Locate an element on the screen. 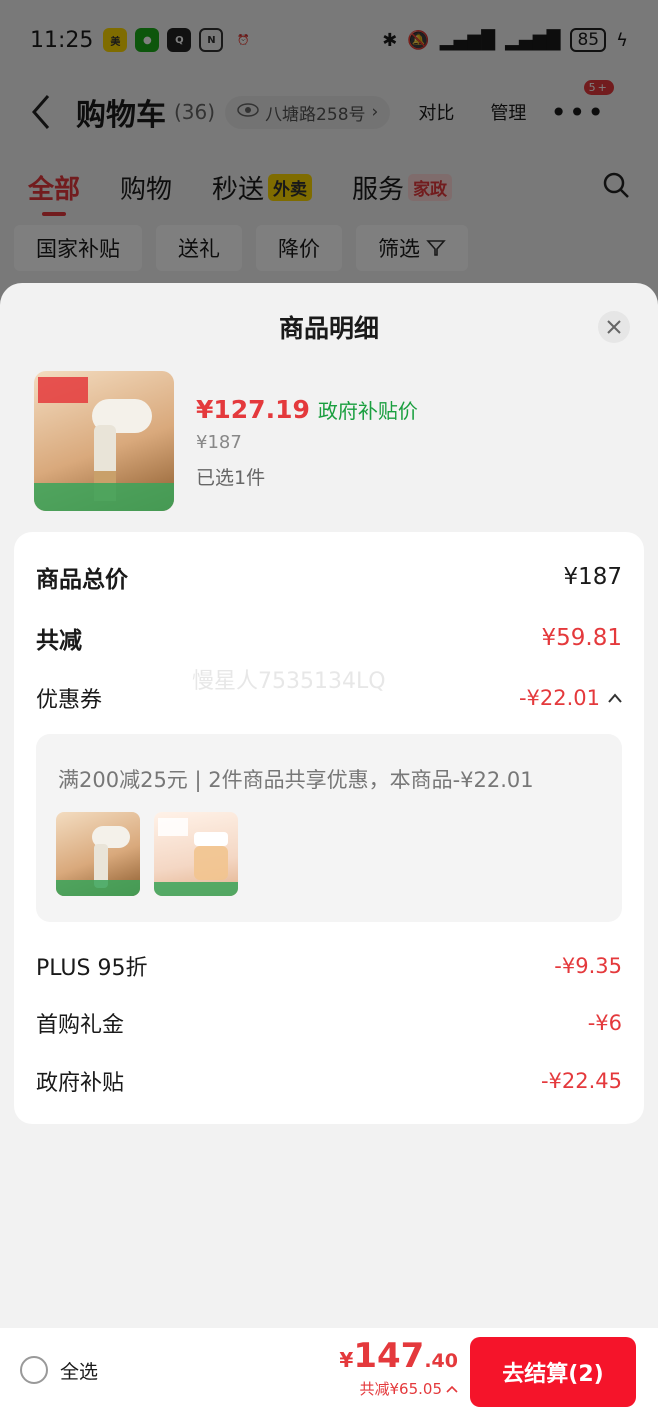 The height and width of the screenshot is (1416, 658). total-discount-text: 共减¥65.05 is located at coordinates (401, 1389).